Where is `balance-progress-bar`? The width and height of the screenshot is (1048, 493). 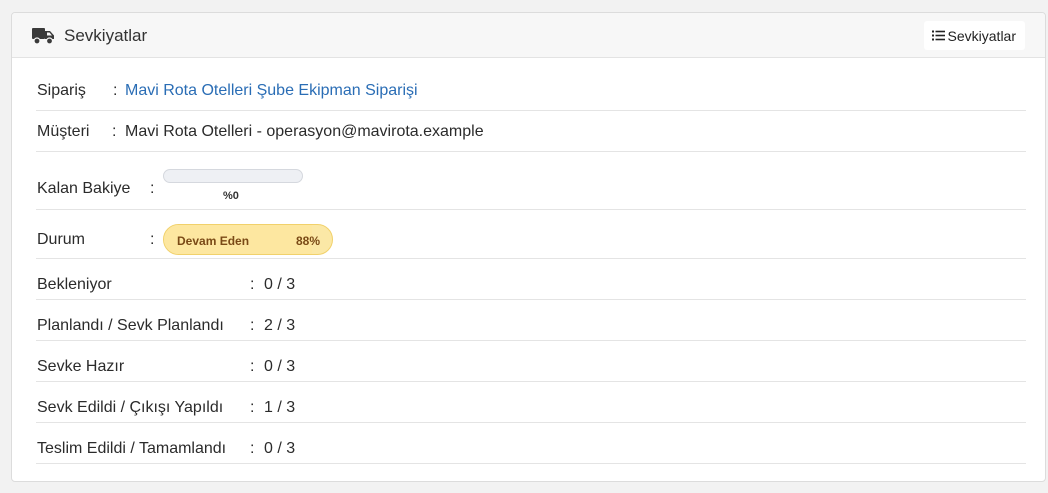
balance-progress-bar is located at coordinates (233, 176).